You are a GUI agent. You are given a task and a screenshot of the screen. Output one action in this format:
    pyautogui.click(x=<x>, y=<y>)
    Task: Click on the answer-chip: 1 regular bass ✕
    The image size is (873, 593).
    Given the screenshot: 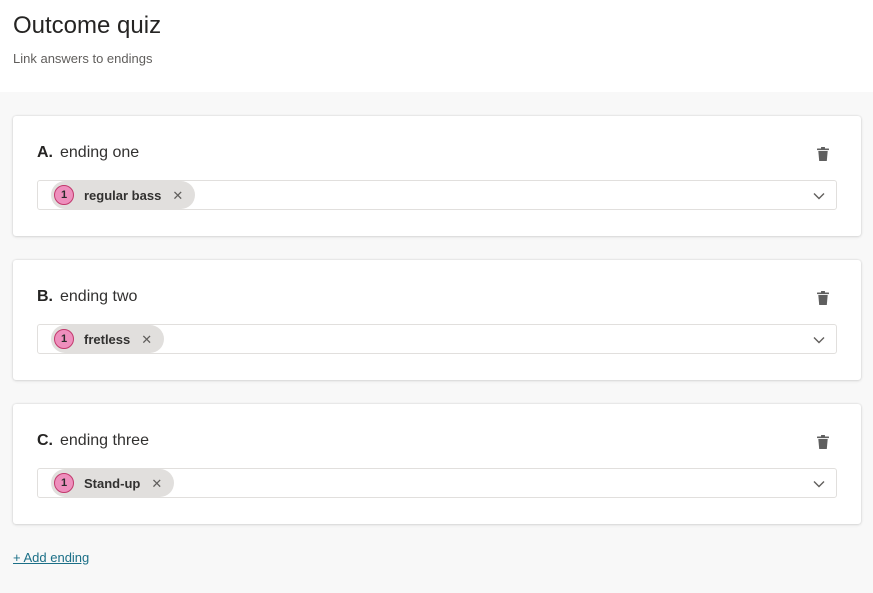 What is the action you would take?
    pyautogui.click(x=123, y=195)
    